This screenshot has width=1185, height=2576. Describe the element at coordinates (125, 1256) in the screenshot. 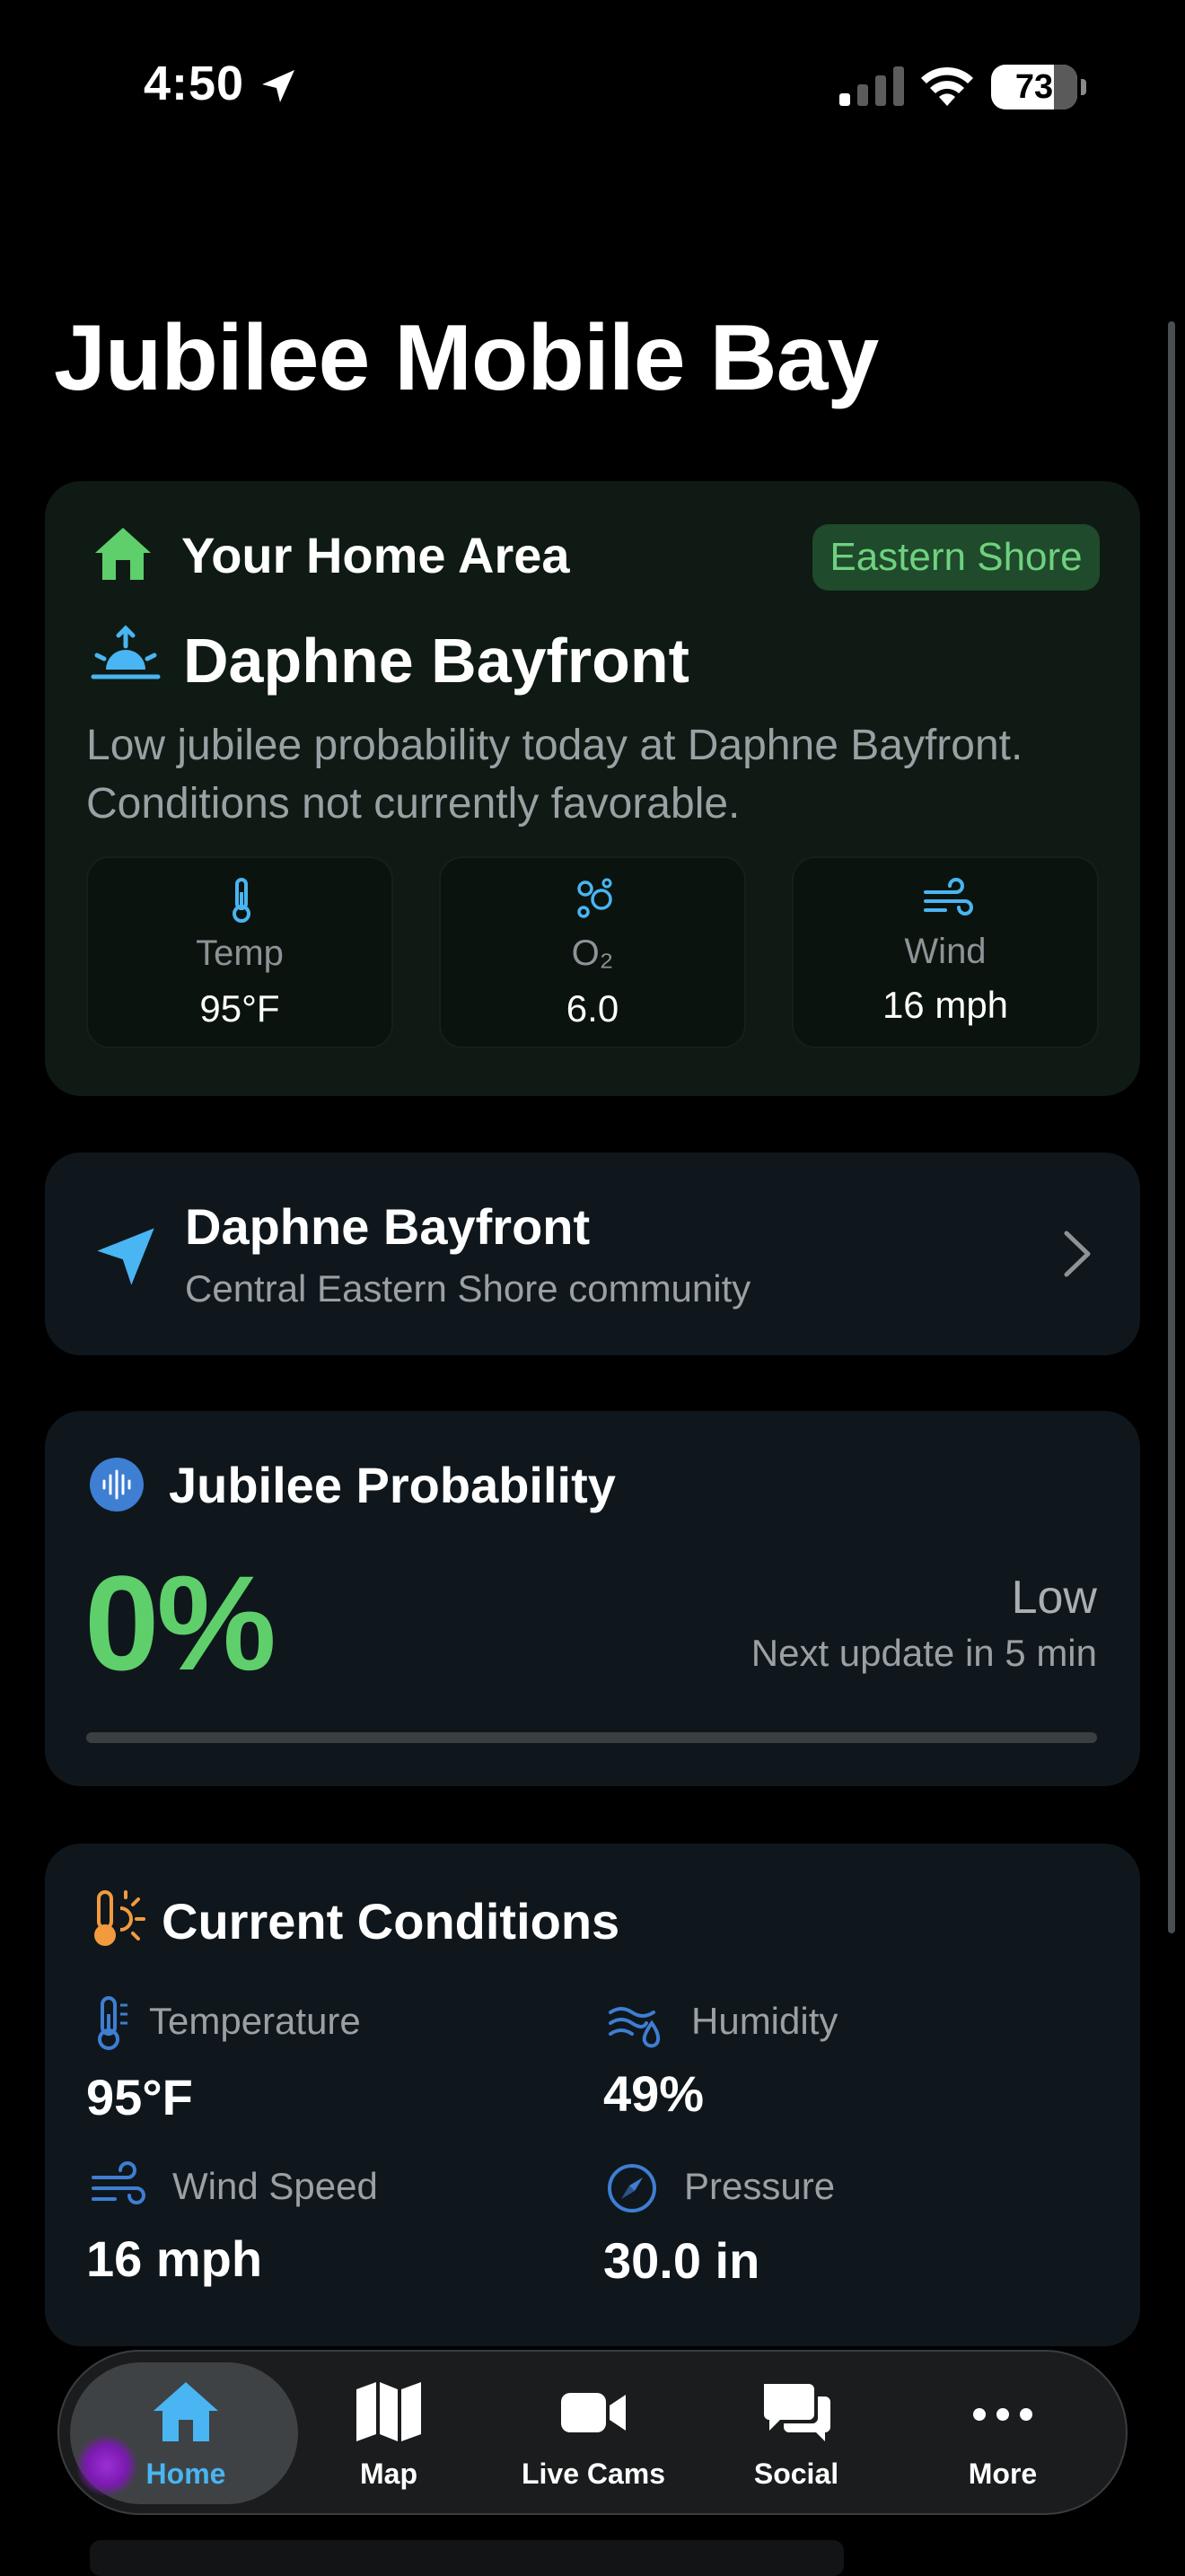

I see `navigation-arrow-icon` at that location.